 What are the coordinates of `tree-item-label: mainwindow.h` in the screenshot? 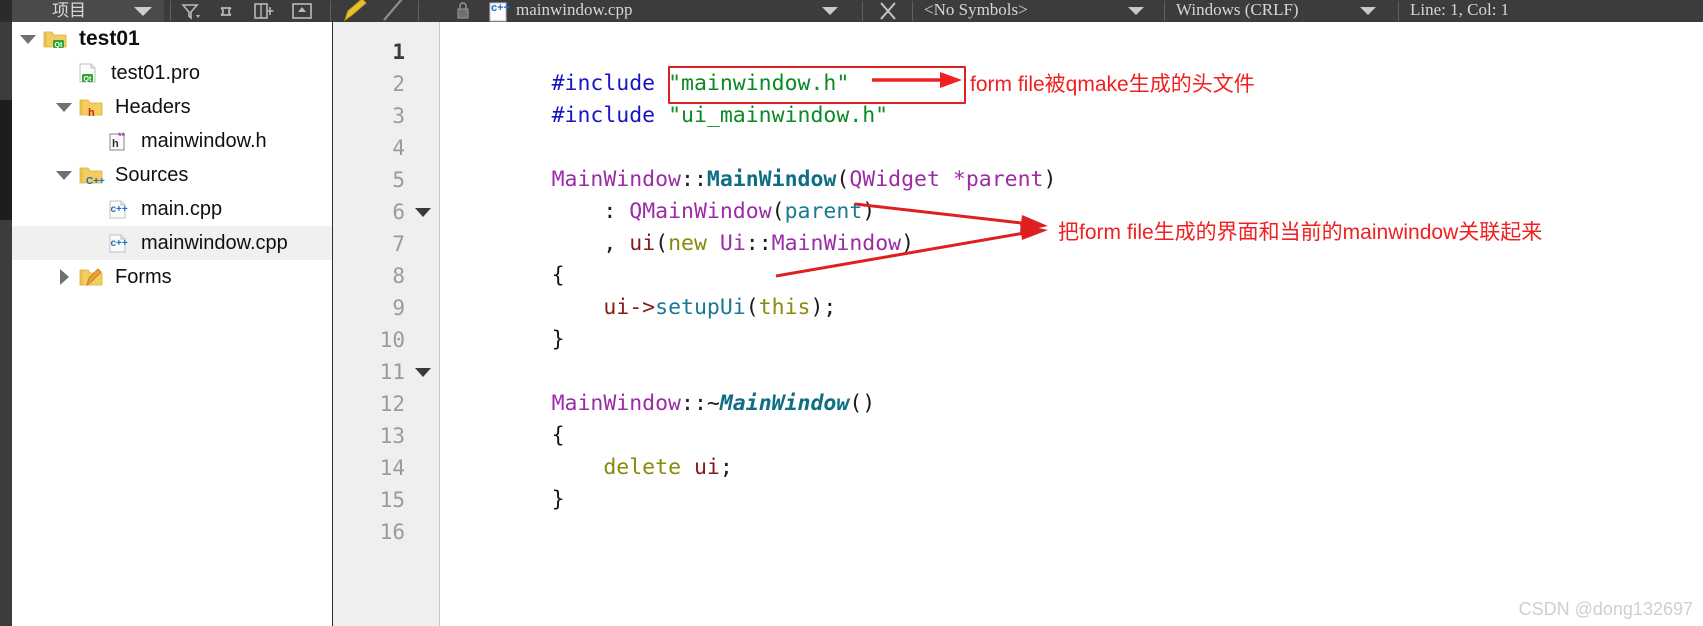 It's located at (204, 140).